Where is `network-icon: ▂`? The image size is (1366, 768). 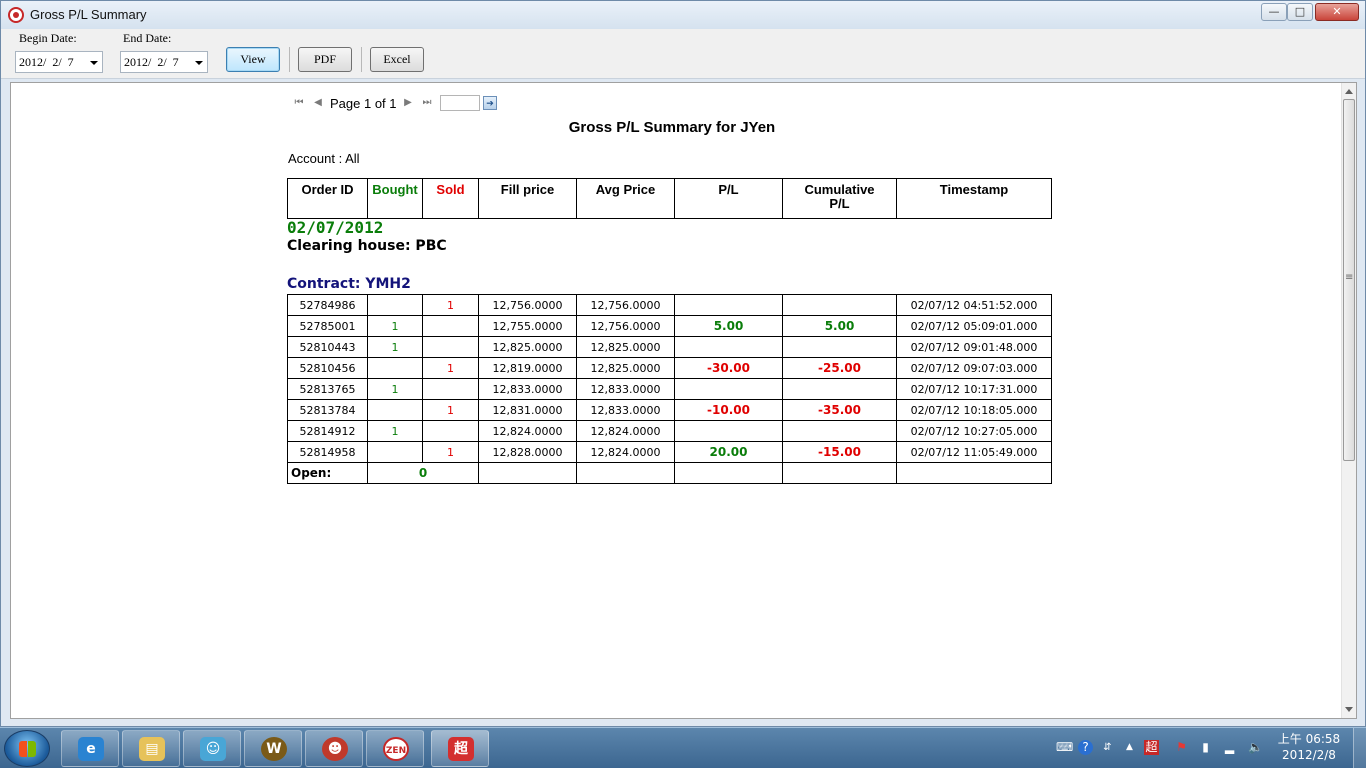
network-icon: ▂ is located at coordinates (1229, 747).